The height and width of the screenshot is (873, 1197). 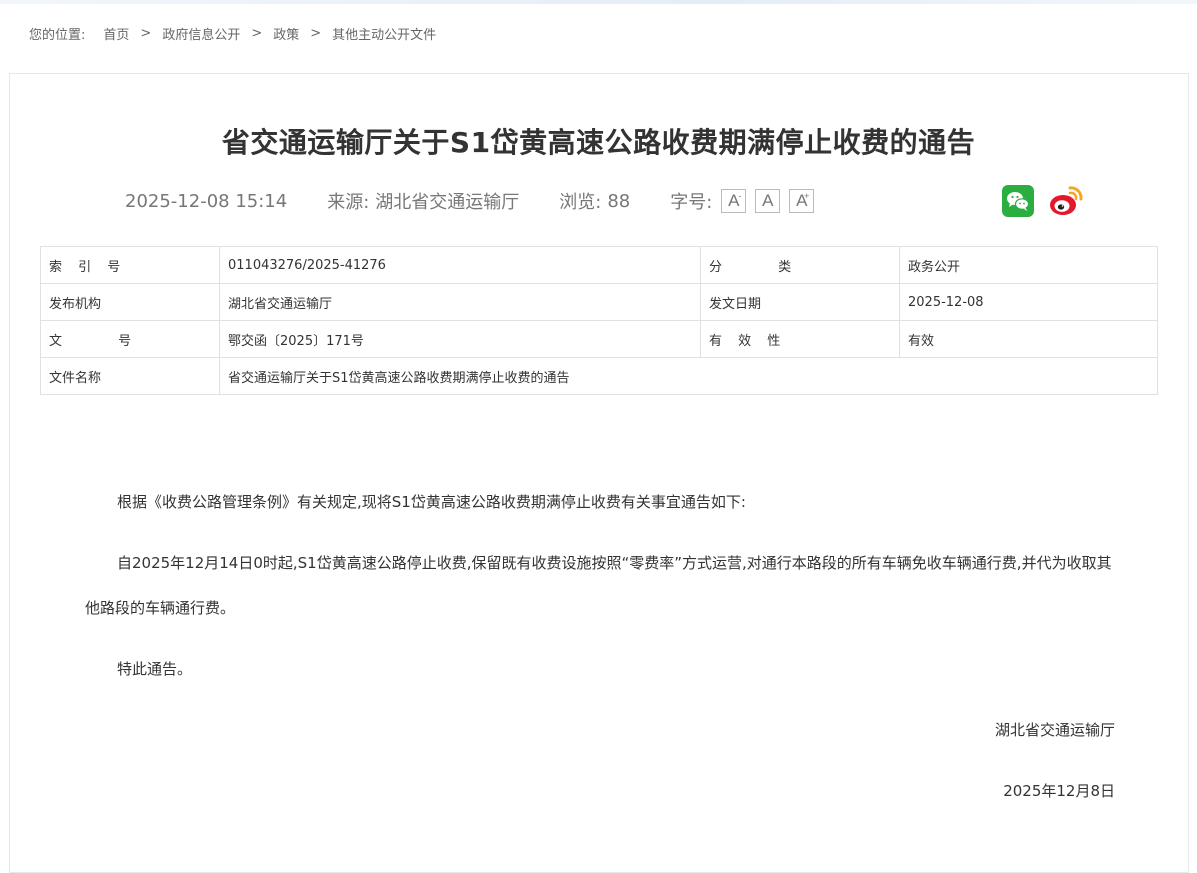 What do you see at coordinates (130, 265) in the screenshot?
I see `index-label: 索 引 号` at bounding box center [130, 265].